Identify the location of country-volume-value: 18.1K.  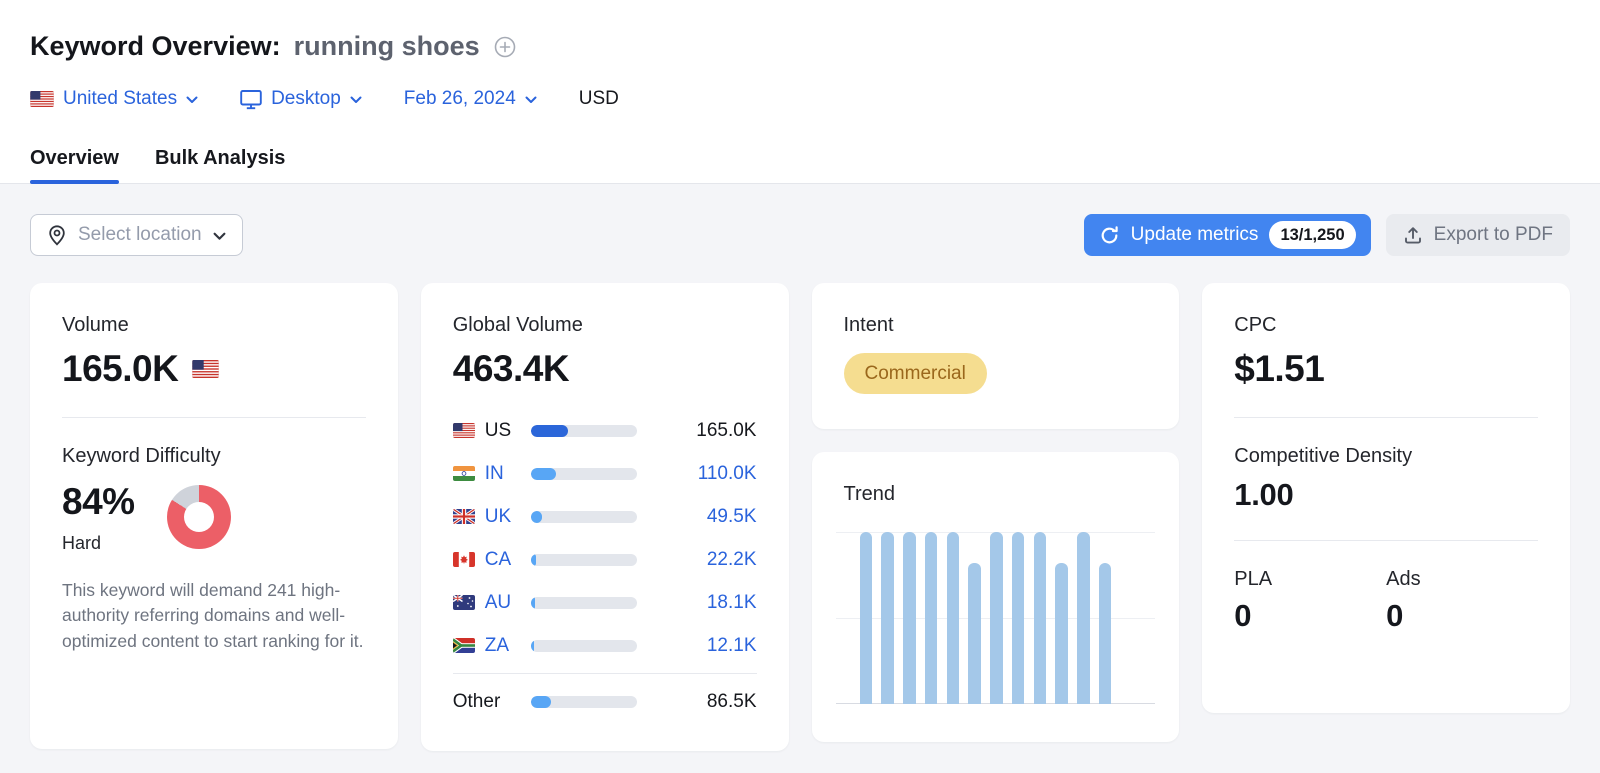
(697, 603).